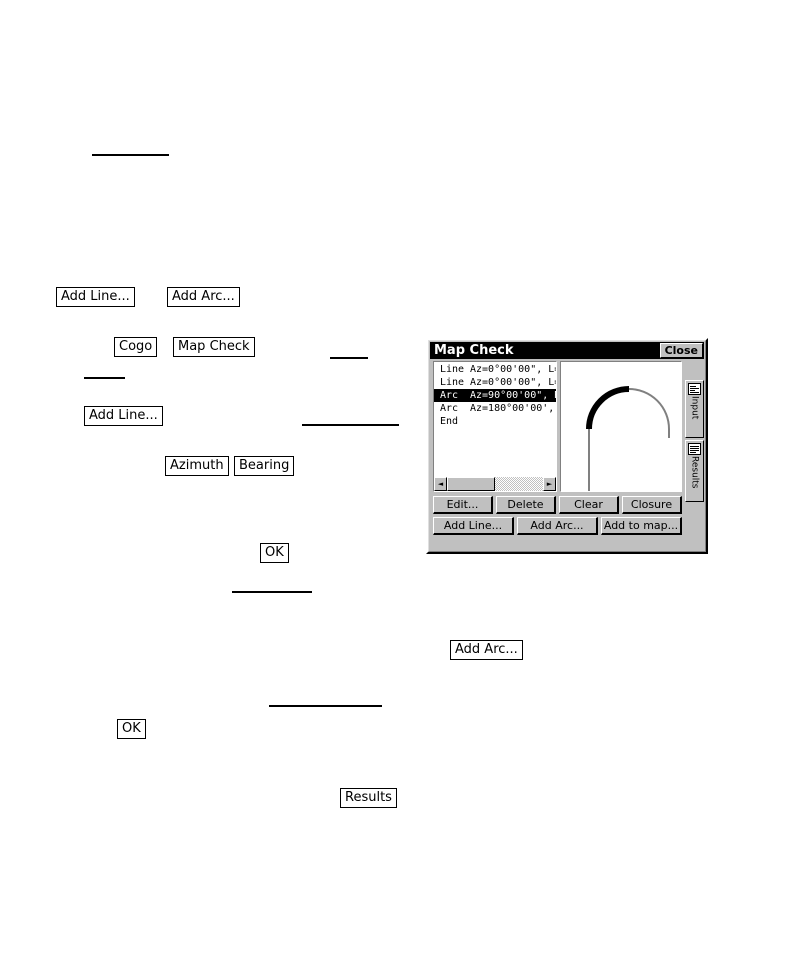  Describe the element at coordinates (694, 449) in the screenshot. I see `report-document-icon` at that location.